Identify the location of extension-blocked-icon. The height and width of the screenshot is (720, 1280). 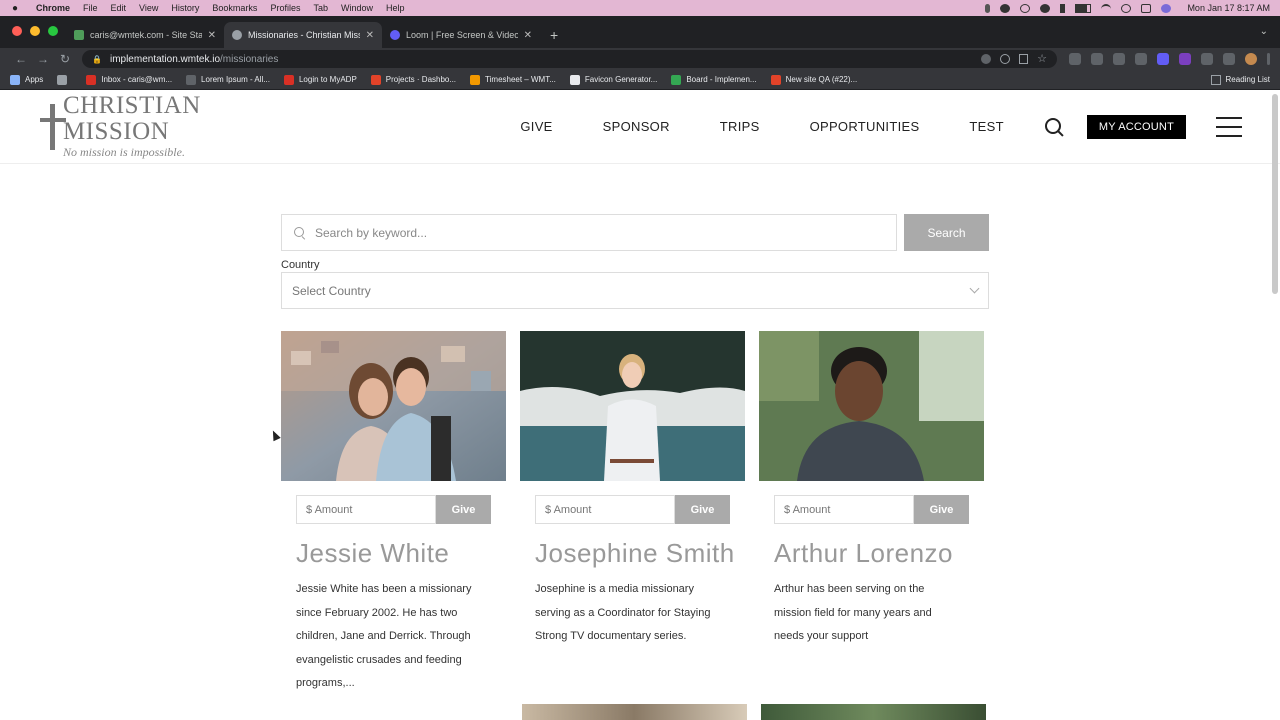
(986, 59).